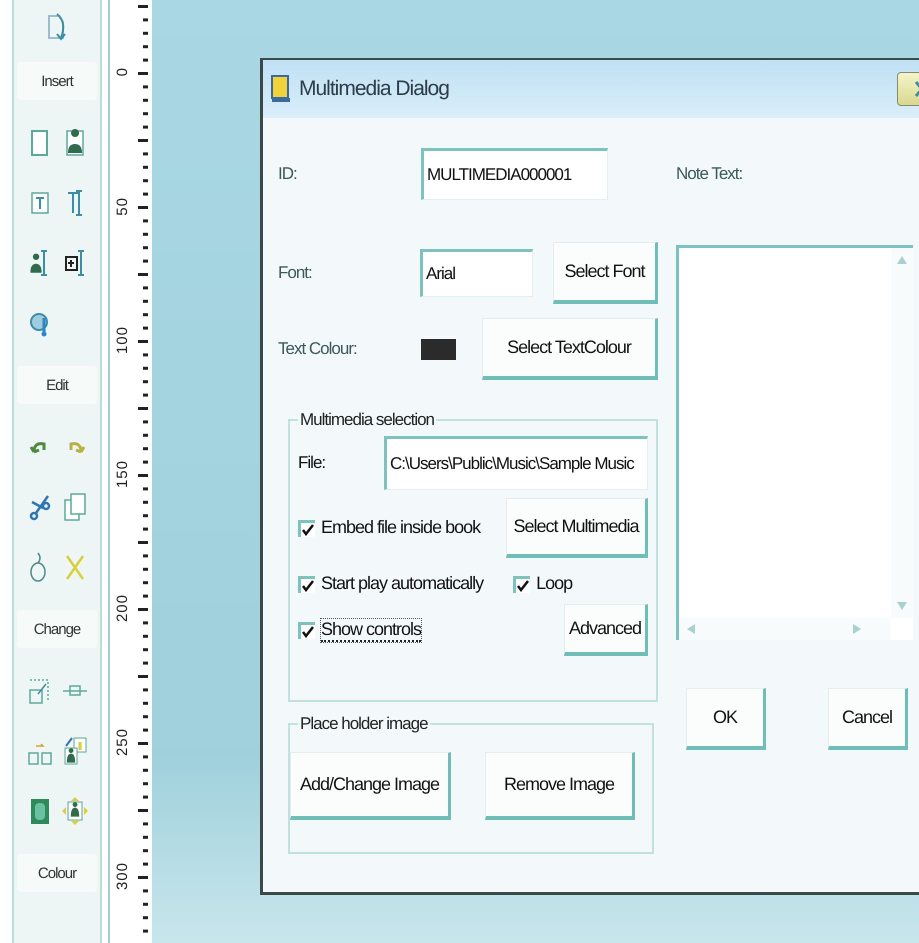 The image size is (919, 943). Describe the element at coordinates (476, 273) in the screenshot. I see `input-field: Arial` at that location.